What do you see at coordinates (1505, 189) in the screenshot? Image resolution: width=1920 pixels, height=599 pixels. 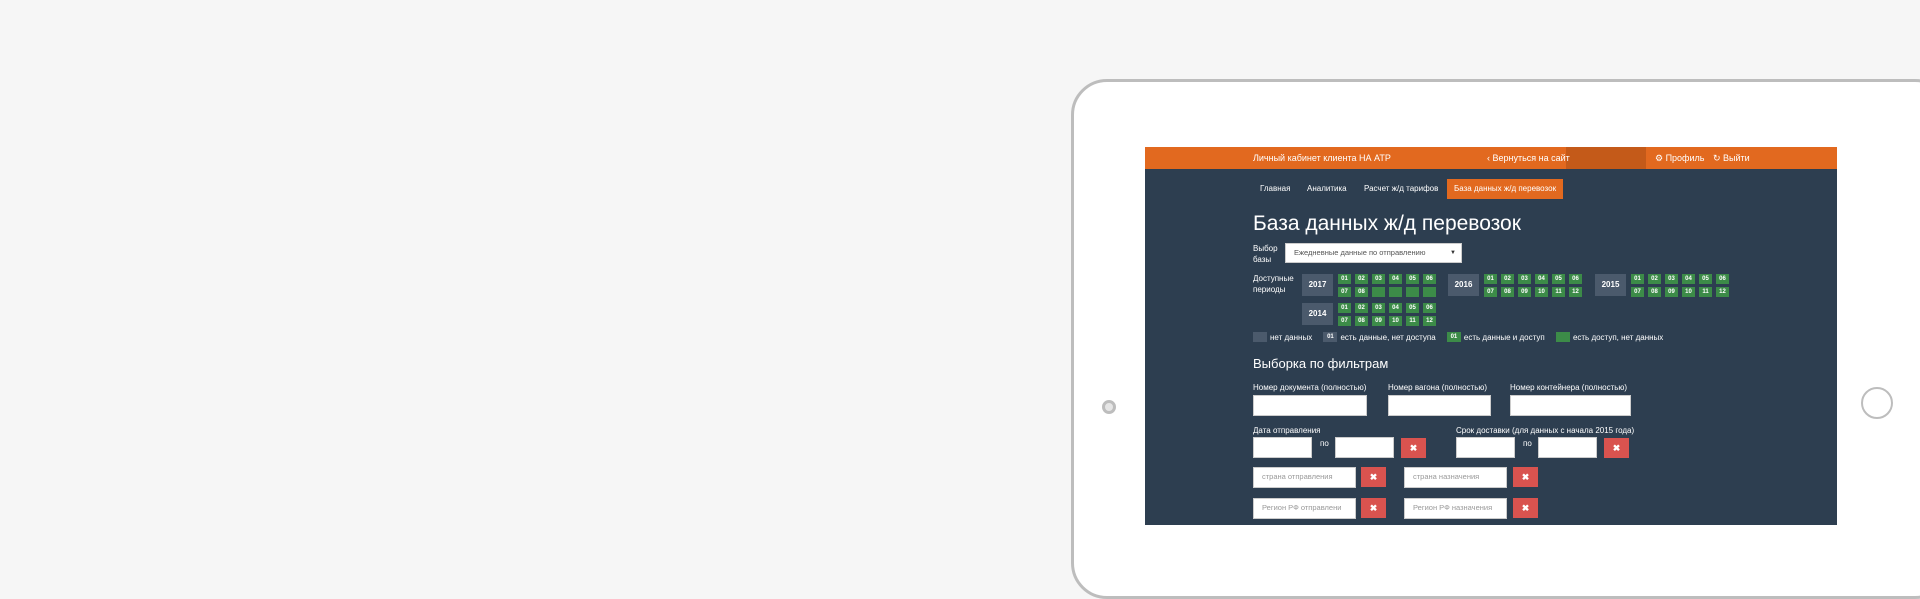 I see `tab-rail-database: База данных ж/д перевозок` at bounding box center [1505, 189].